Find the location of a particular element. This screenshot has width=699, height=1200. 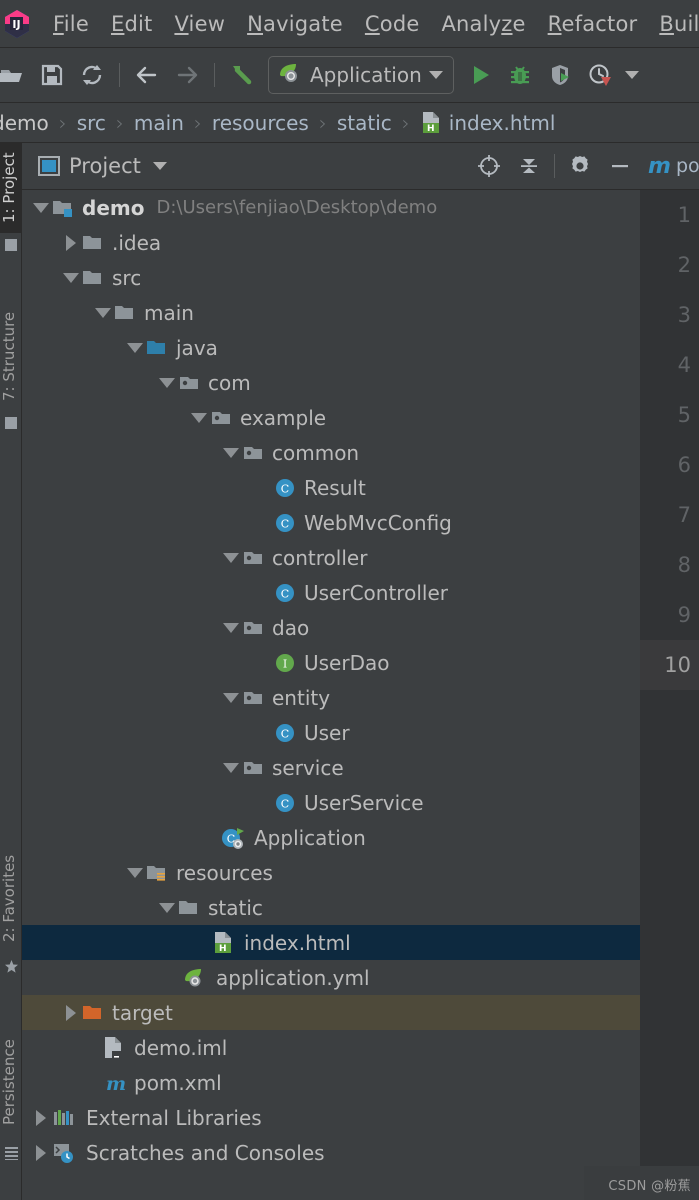

locate-target-icon is located at coordinates (489, 166).